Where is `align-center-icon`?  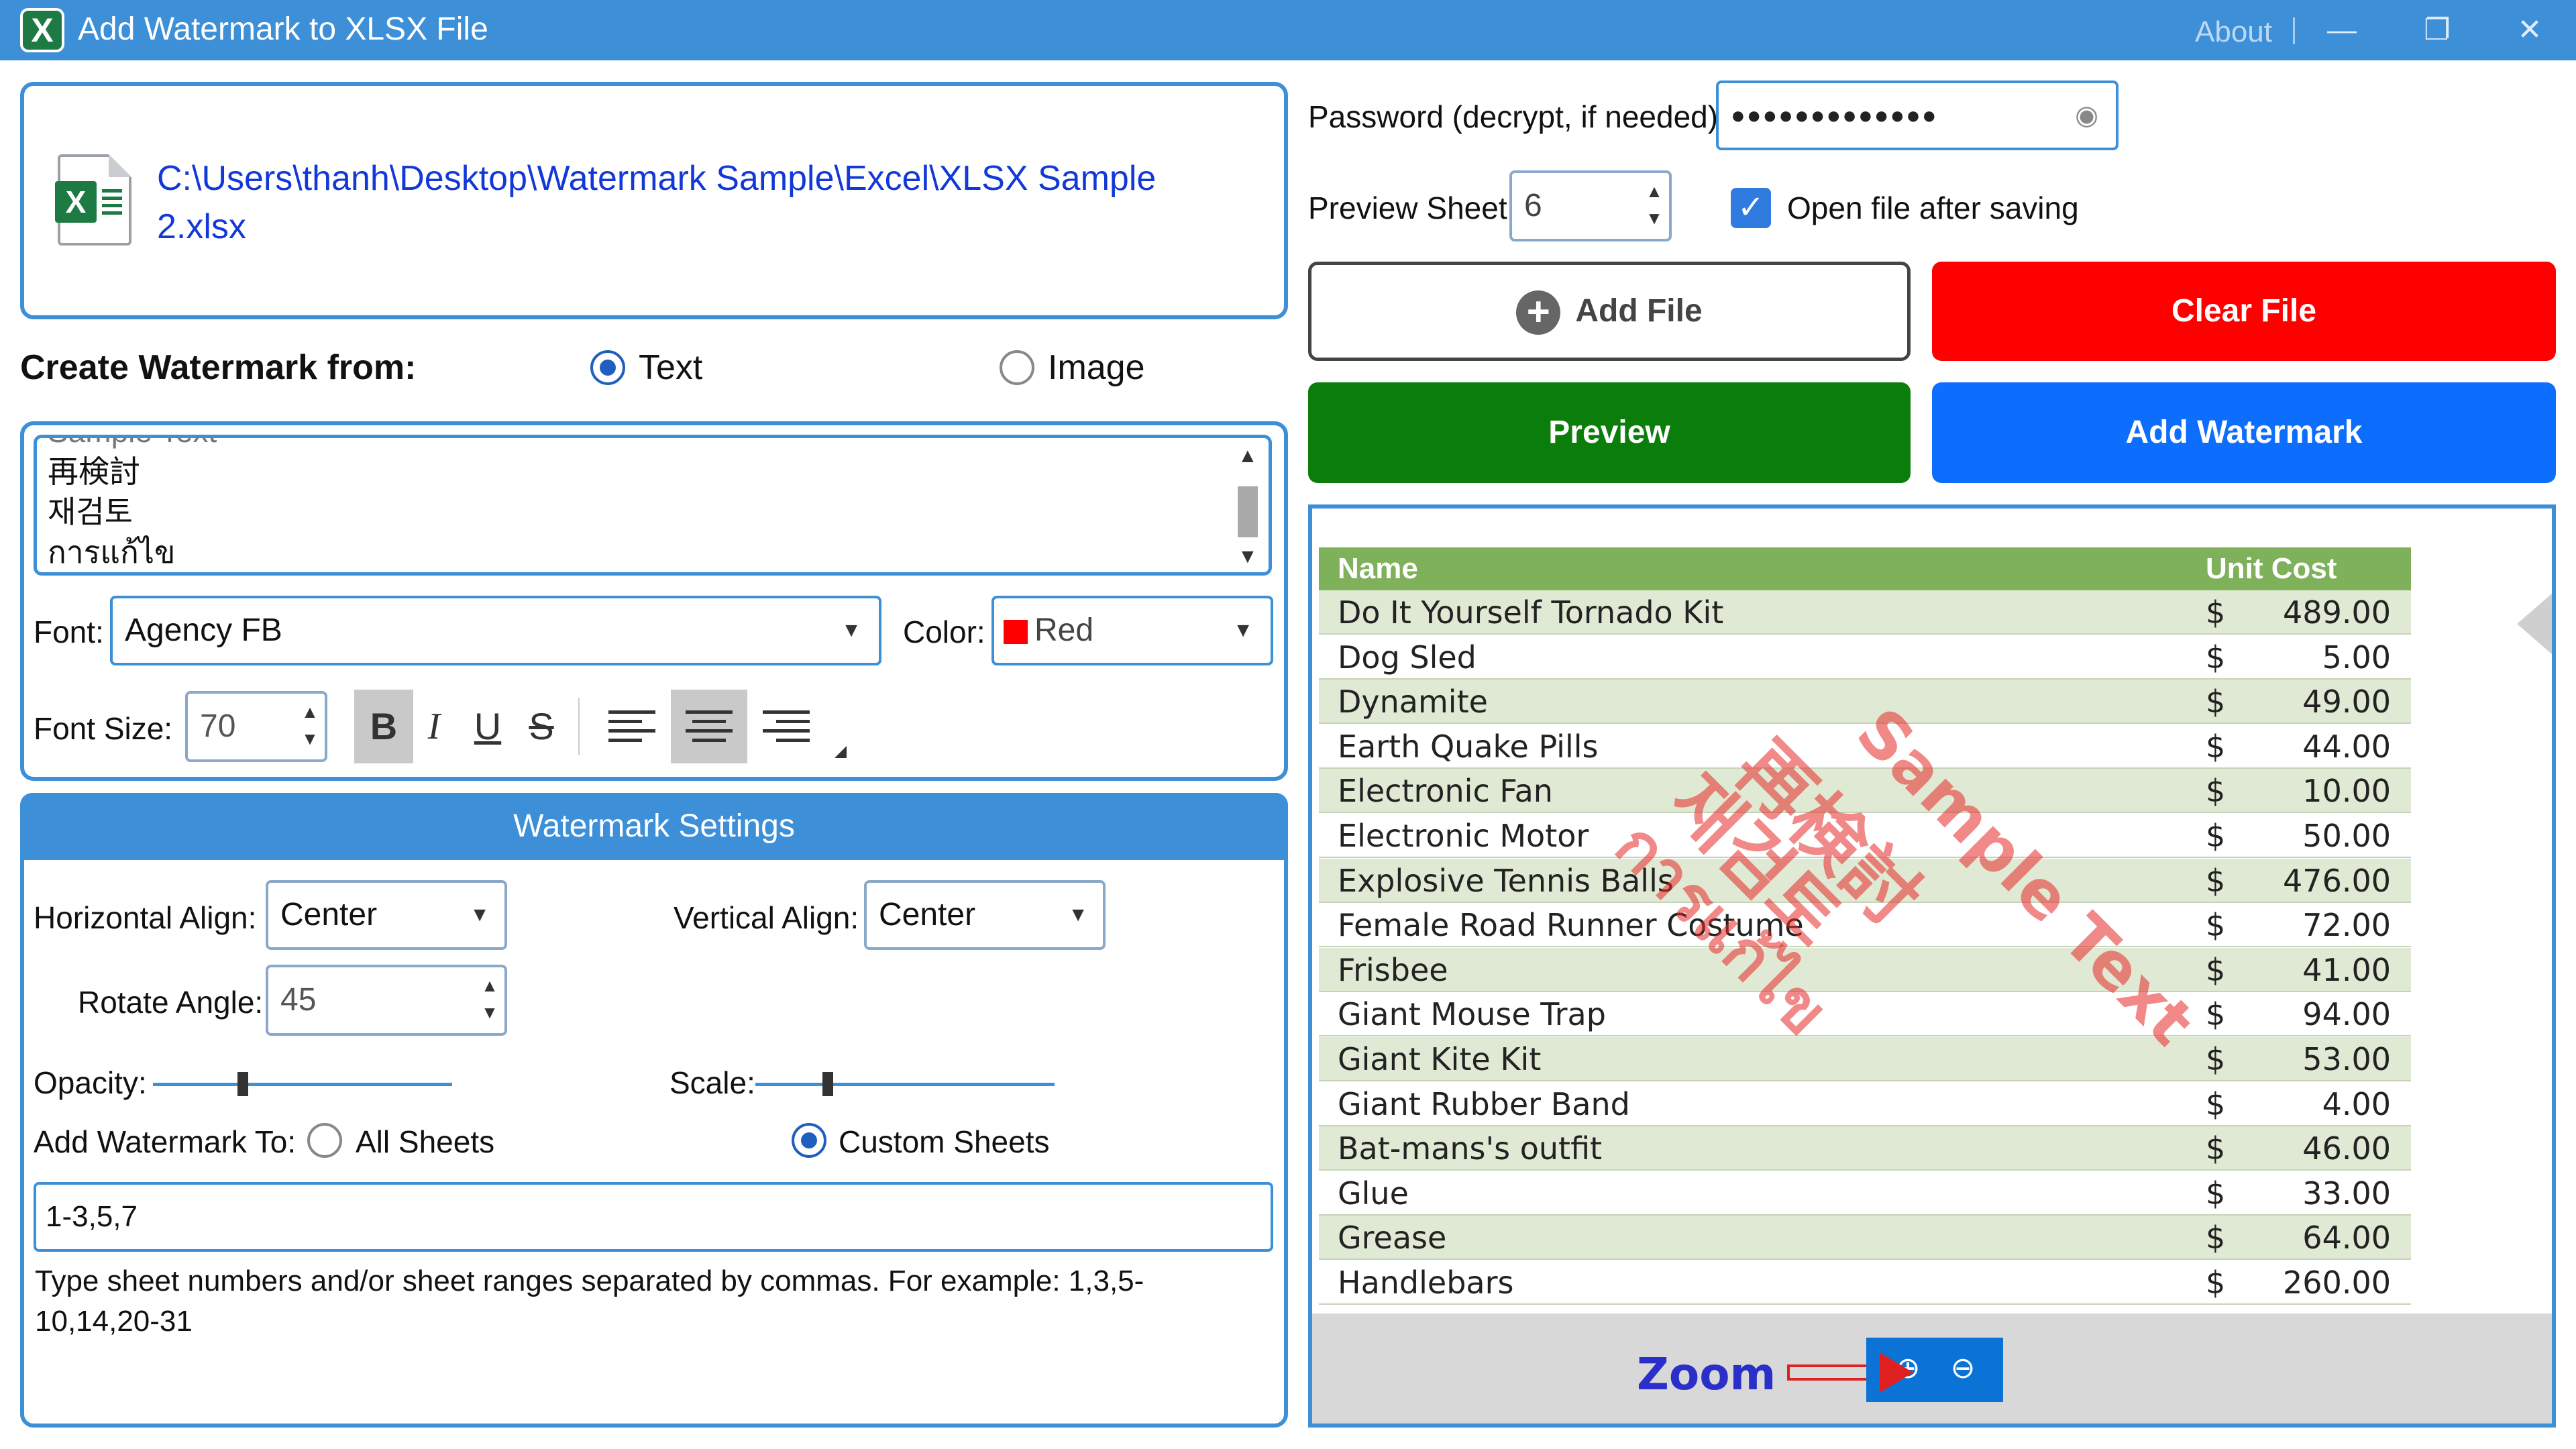
align-center-icon is located at coordinates (709, 726).